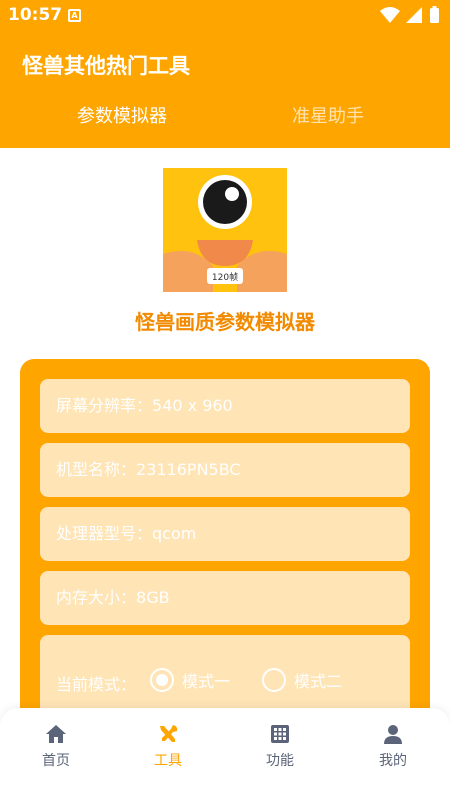 This screenshot has height=800, width=450. What do you see at coordinates (168, 761) in the screenshot?
I see `nav-label-tools: 工具` at bounding box center [168, 761].